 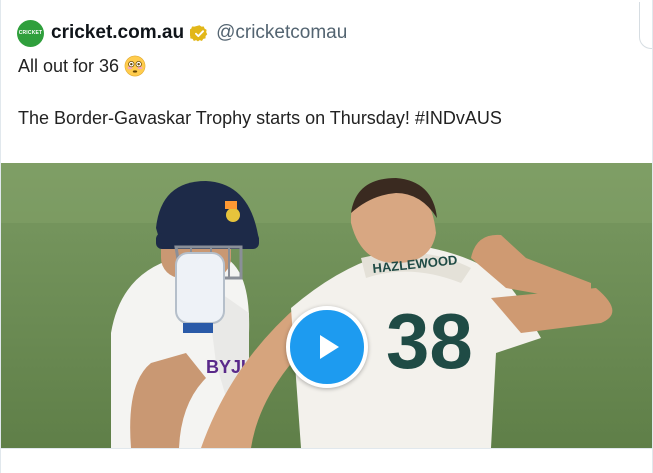 I want to click on tweet-text-line-1: All out for 36, so click(x=82, y=66).